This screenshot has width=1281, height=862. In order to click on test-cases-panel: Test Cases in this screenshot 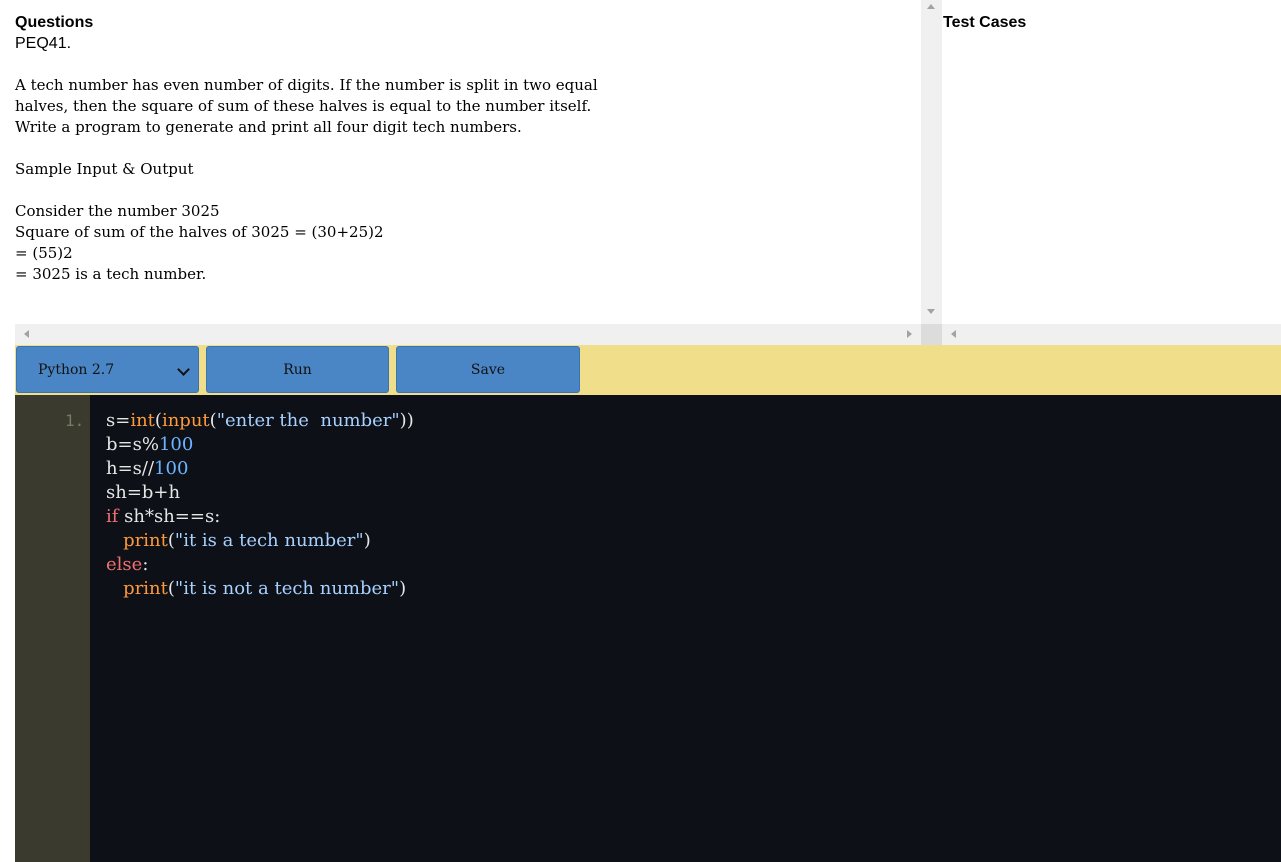, I will do `click(1111, 162)`.